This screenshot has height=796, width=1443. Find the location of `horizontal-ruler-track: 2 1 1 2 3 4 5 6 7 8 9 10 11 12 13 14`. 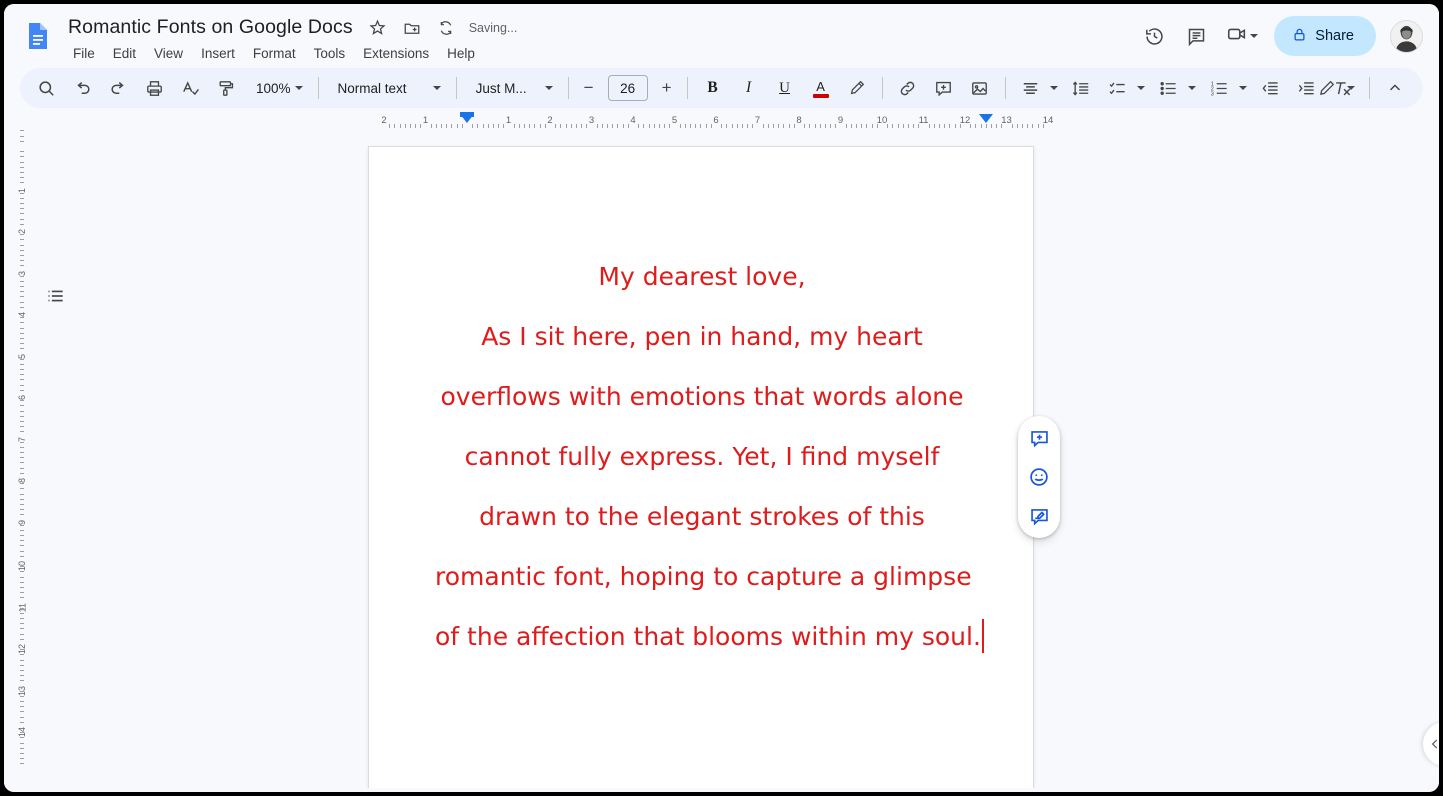

horizontal-ruler-track: 2 1 1 2 3 4 5 6 7 8 9 10 11 12 13 14 is located at coordinates (708, 121).